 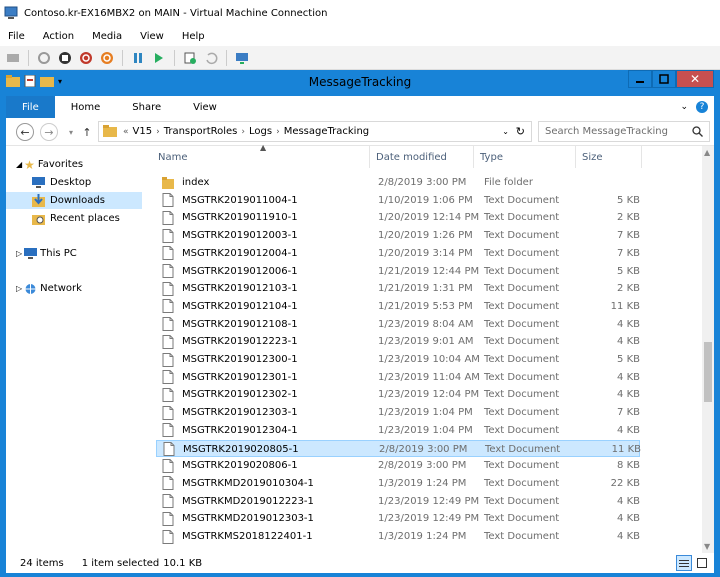 I want to click on vm-menu-file: File, so click(x=16, y=36).